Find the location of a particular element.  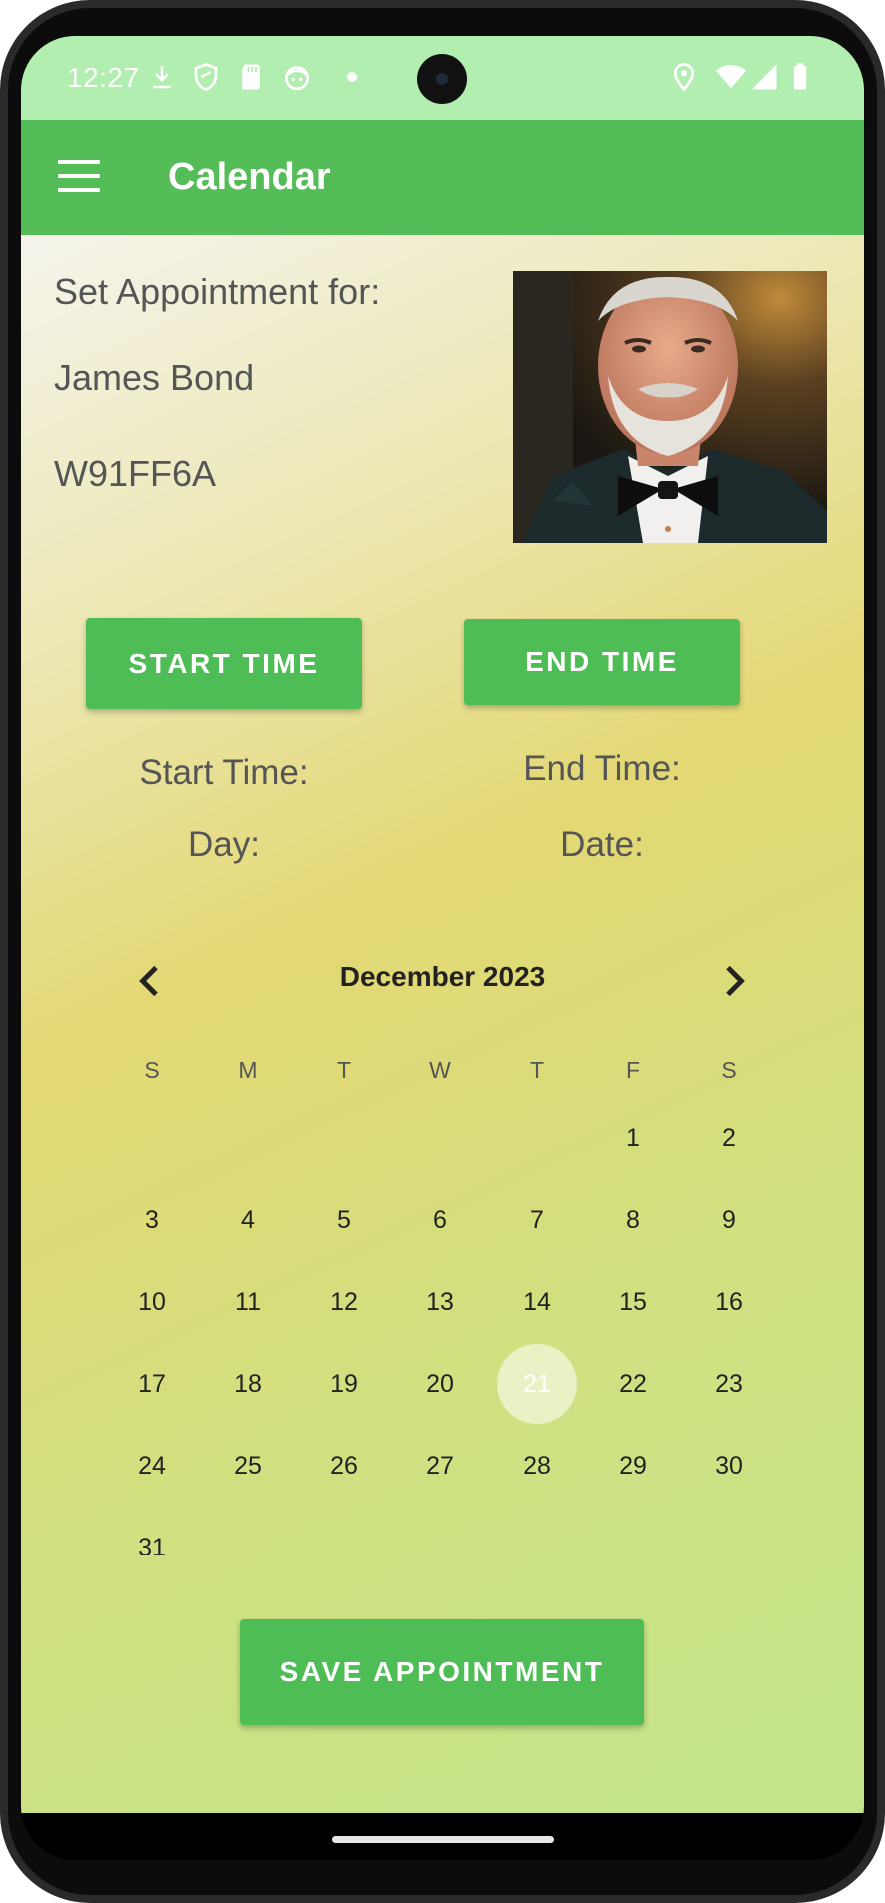

calendar-day: 31 is located at coordinates (152, 1531).